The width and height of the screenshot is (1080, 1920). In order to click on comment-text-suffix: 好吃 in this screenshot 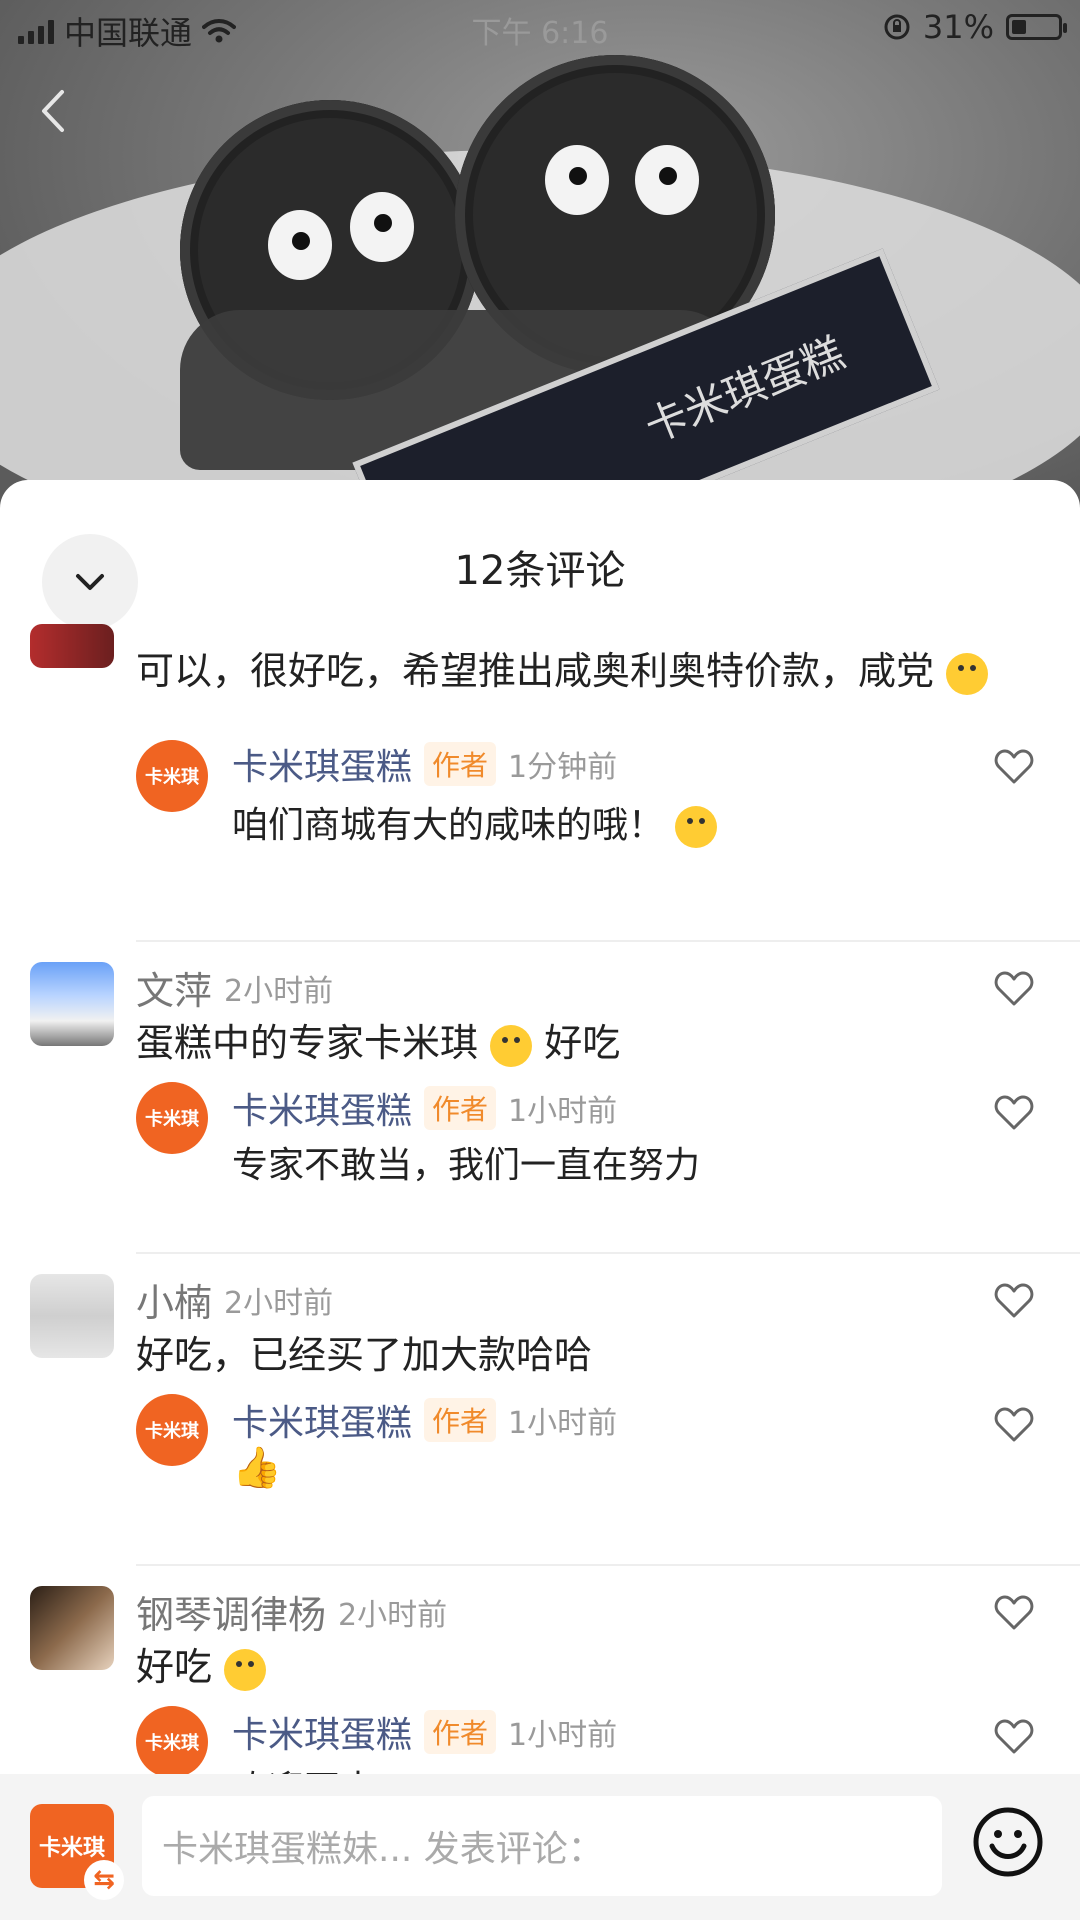, I will do `click(582, 1043)`.